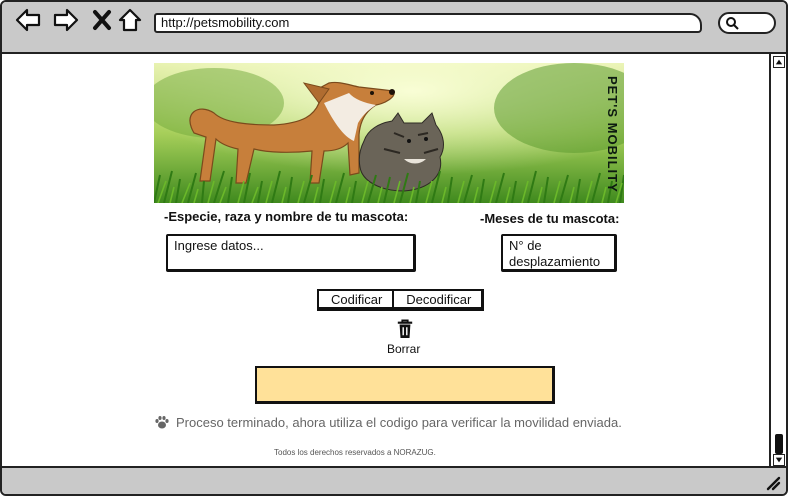  I want to click on scroll-up-icon, so click(779, 62).